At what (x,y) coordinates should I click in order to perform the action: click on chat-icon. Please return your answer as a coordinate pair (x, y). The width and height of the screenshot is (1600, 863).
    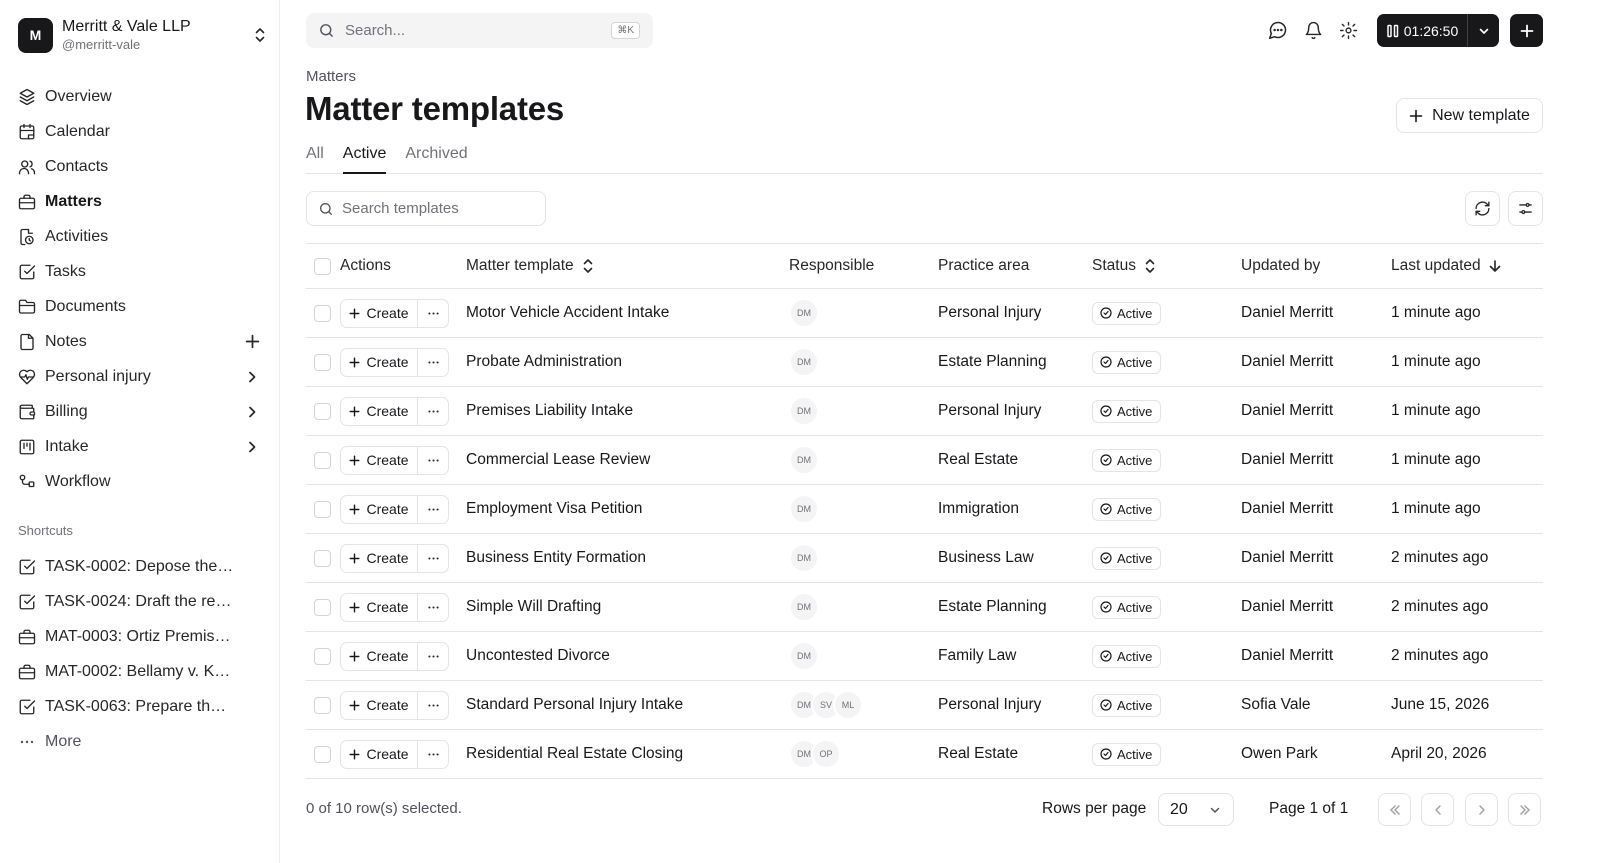
    Looking at the image, I should click on (1278, 30).